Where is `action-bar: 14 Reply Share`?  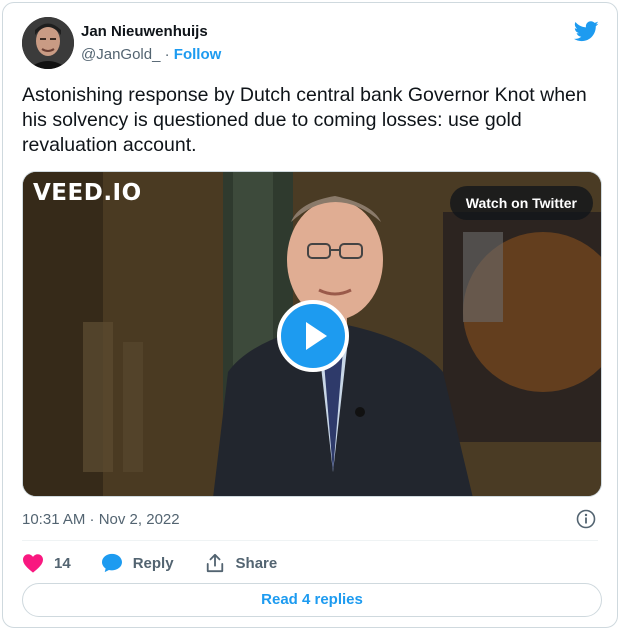
action-bar: 14 Reply Share is located at coordinates (164, 563).